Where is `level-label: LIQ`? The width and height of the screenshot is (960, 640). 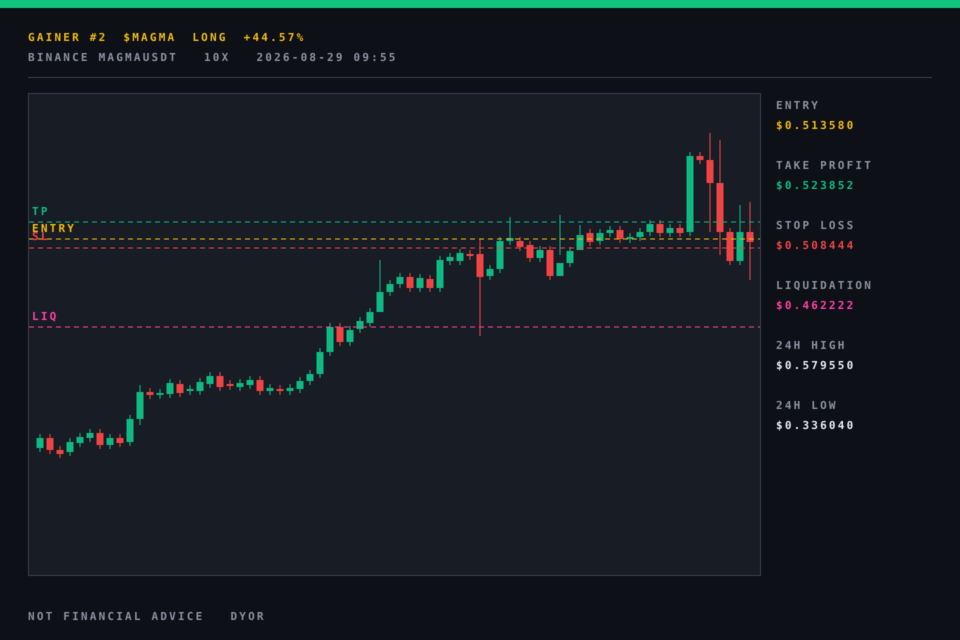 level-label: LIQ is located at coordinates (45, 316).